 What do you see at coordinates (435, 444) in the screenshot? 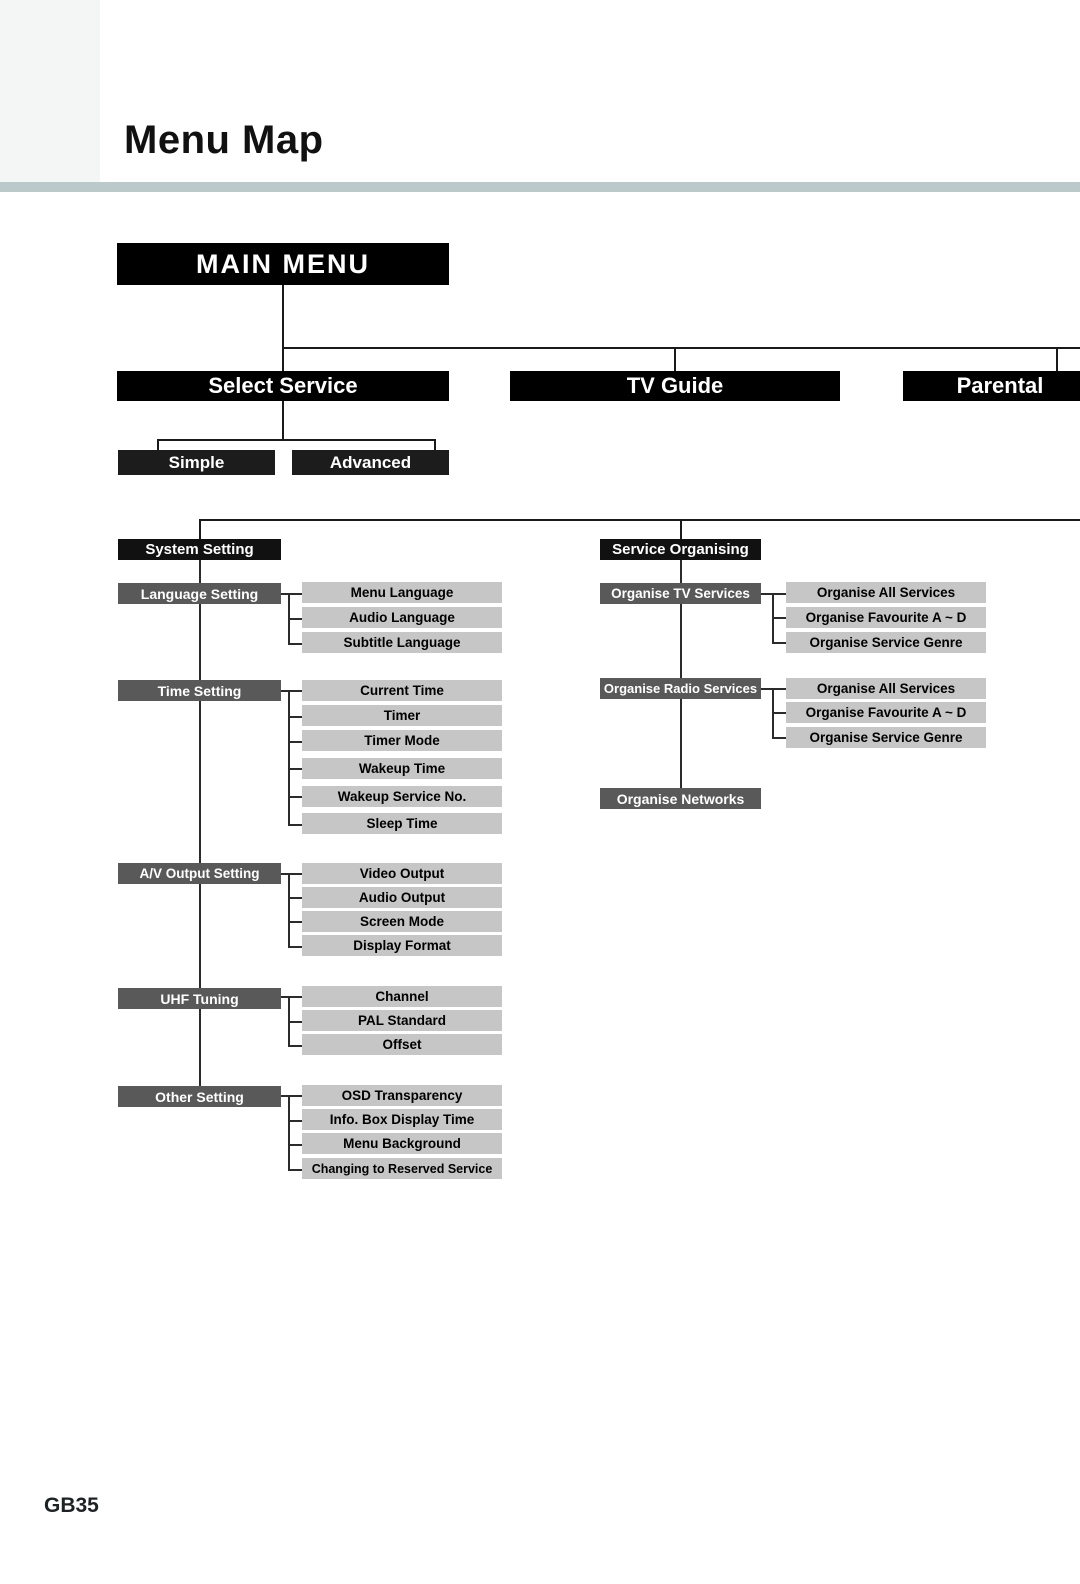
I see `connector-drop-advanced` at bounding box center [435, 444].